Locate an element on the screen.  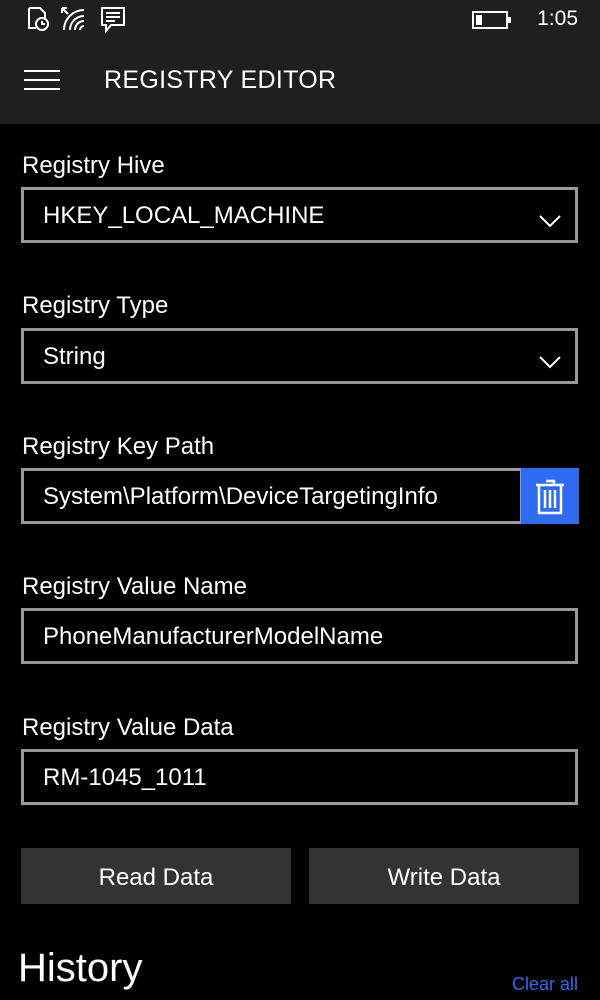
value-name-label: Registry Value Name is located at coordinates (134, 586).